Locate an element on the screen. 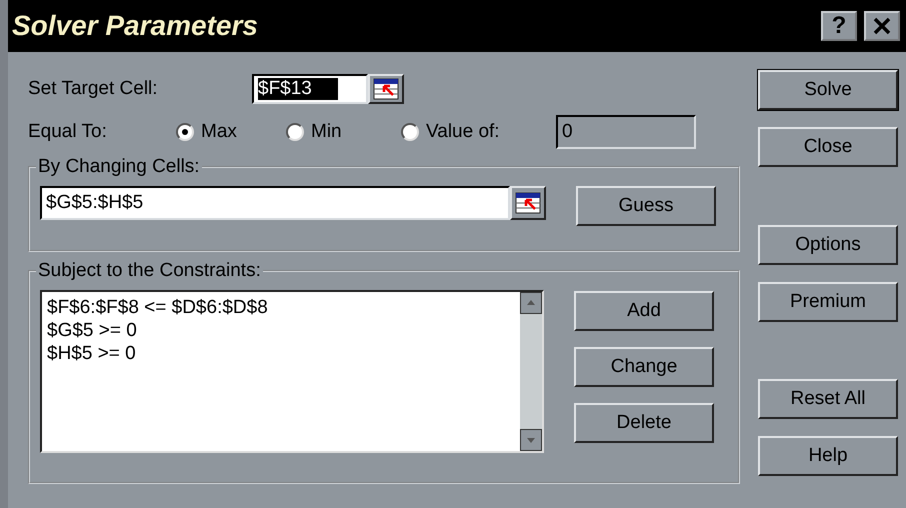 This screenshot has width=906, height=508. close-button is located at coordinates (882, 26).